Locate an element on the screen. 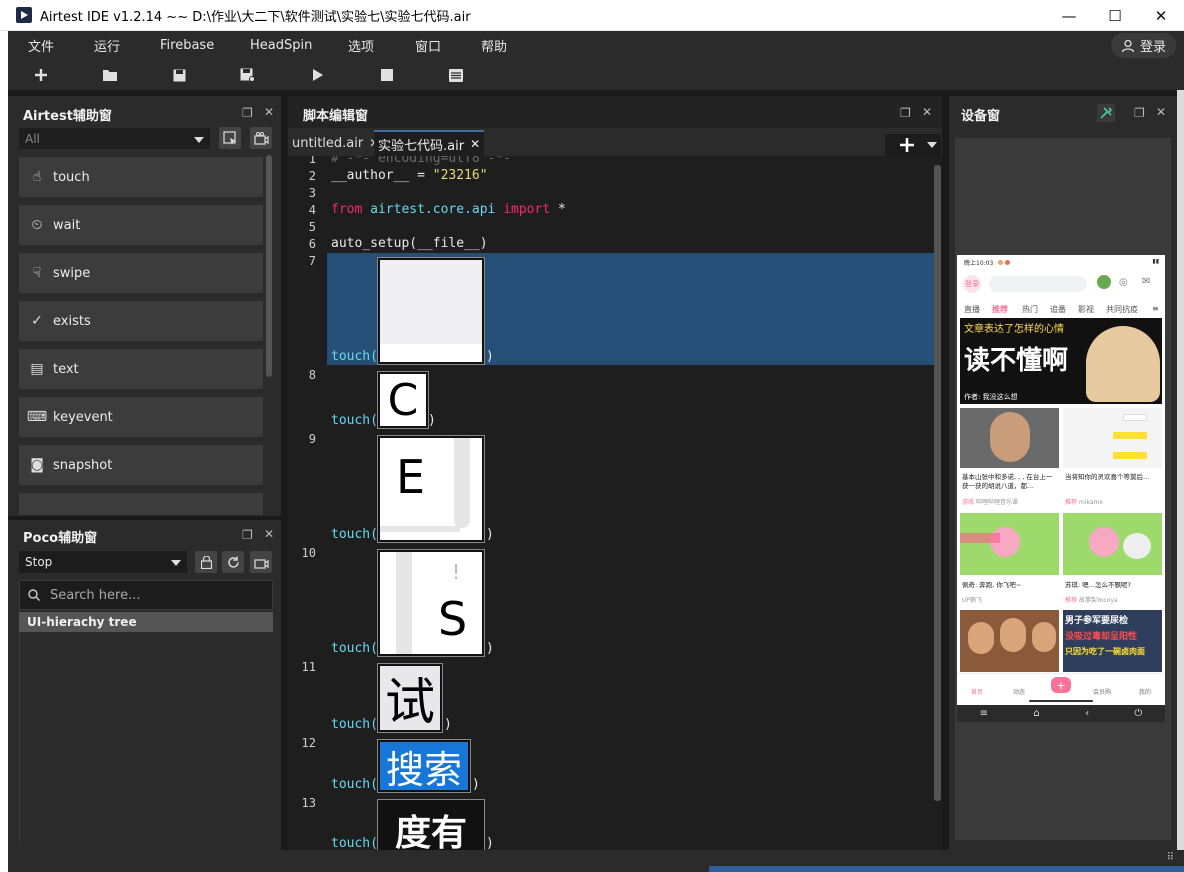  thumb-caption-1: 男子参军要尿检 is located at coordinates (1097, 621).